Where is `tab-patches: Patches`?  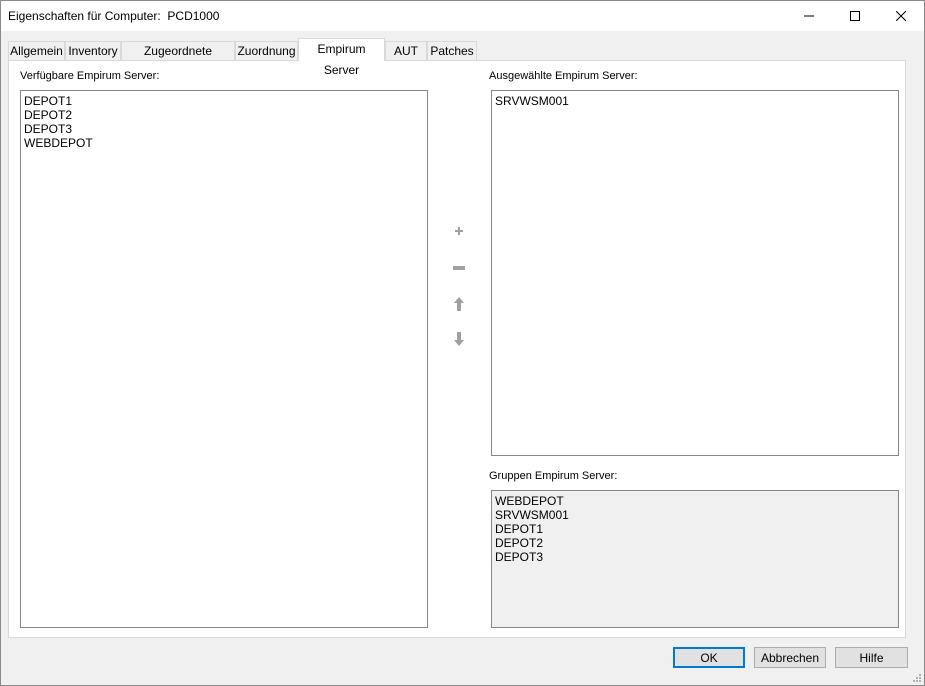
tab-patches: Patches is located at coordinates (452, 50).